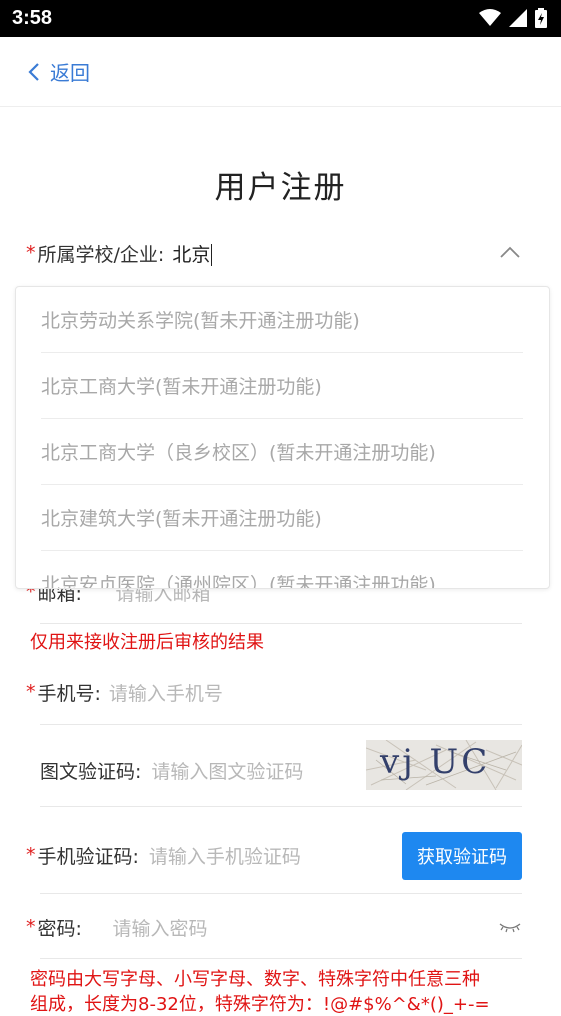  What do you see at coordinates (227, 770) in the screenshot?
I see `image-code-input: 请输入图文验证码` at bounding box center [227, 770].